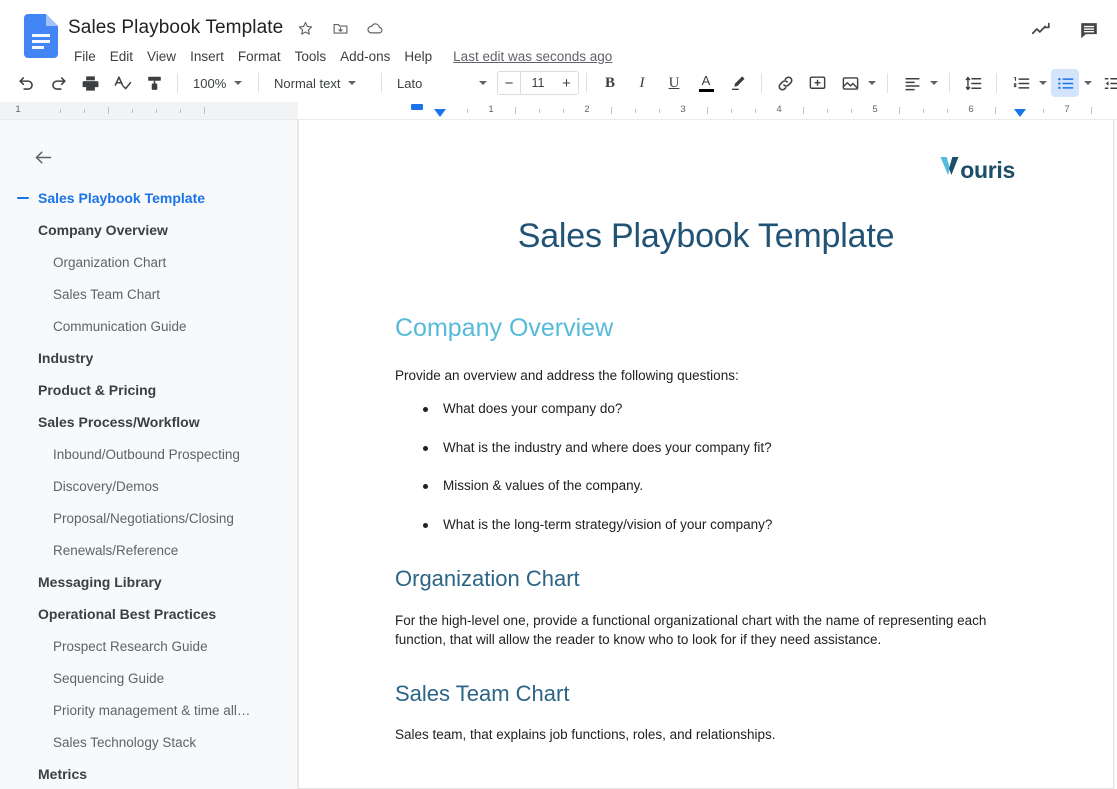 This screenshot has width=1117, height=789. I want to click on outline-item-prospect-research-guide: Prospect Research Guide, so click(148, 646).